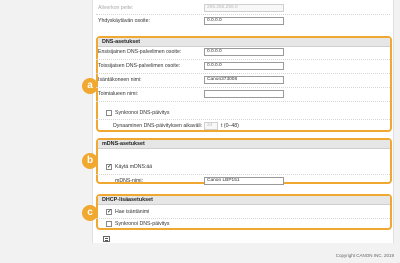 The image size is (400, 263). Describe the element at coordinates (244, 21) in the screenshot. I see `gateway-field: 0.0.0.0` at that location.